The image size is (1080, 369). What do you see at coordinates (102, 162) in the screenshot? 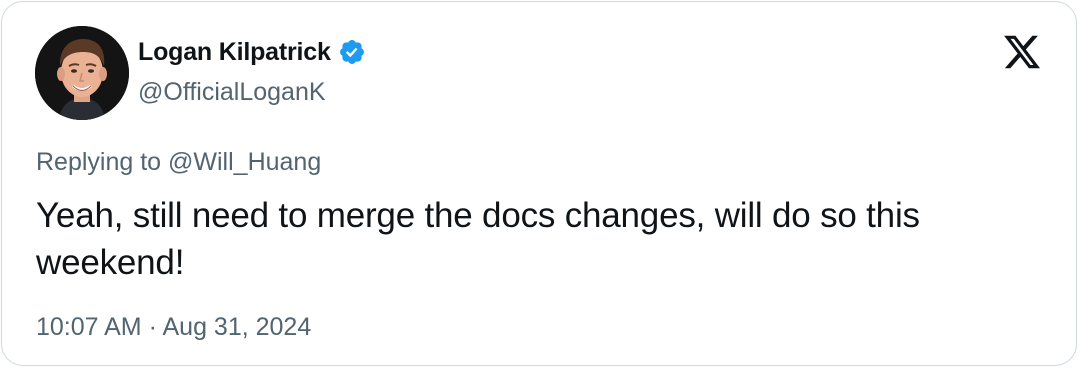
I see `replying-to-label: Replying to` at bounding box center [102, 162].